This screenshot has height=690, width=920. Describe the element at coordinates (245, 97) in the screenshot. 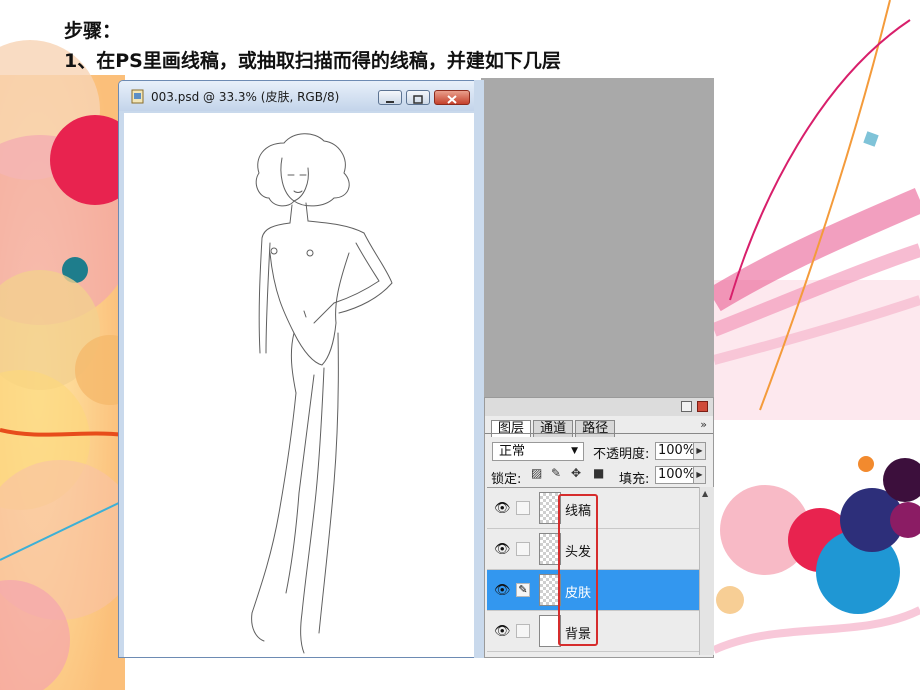

I see `document-title: 003.psd @ 33.3% (皮肤, RGB/8)` at that location.